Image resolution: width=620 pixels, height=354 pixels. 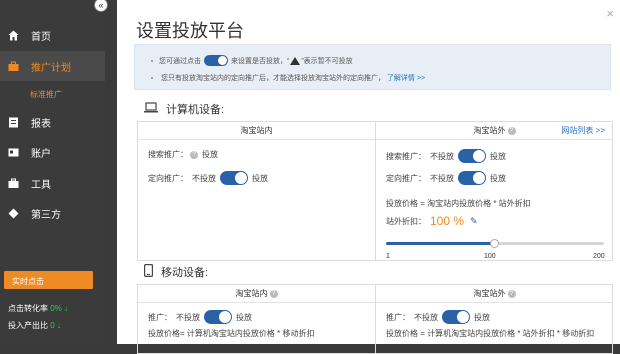 I want to click on briefcase-icon, so click(x=13, y=66).